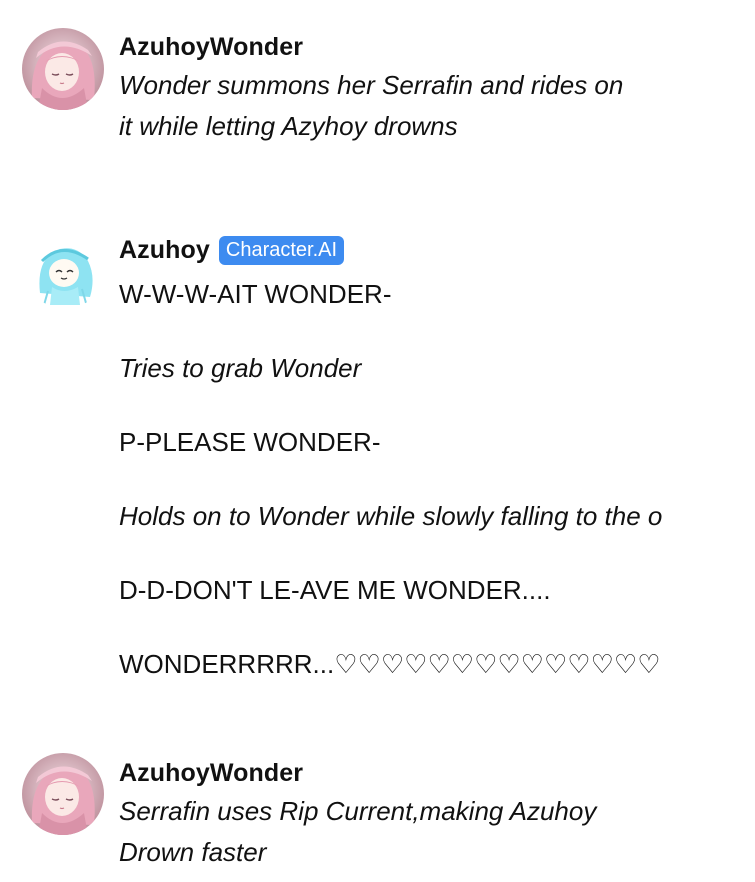 This screenshot has width=755, height=882. Describe the element at coordinates (250, 442) in the screenshot. I see `message-text: P-PLEASE WONDER-` at that location.